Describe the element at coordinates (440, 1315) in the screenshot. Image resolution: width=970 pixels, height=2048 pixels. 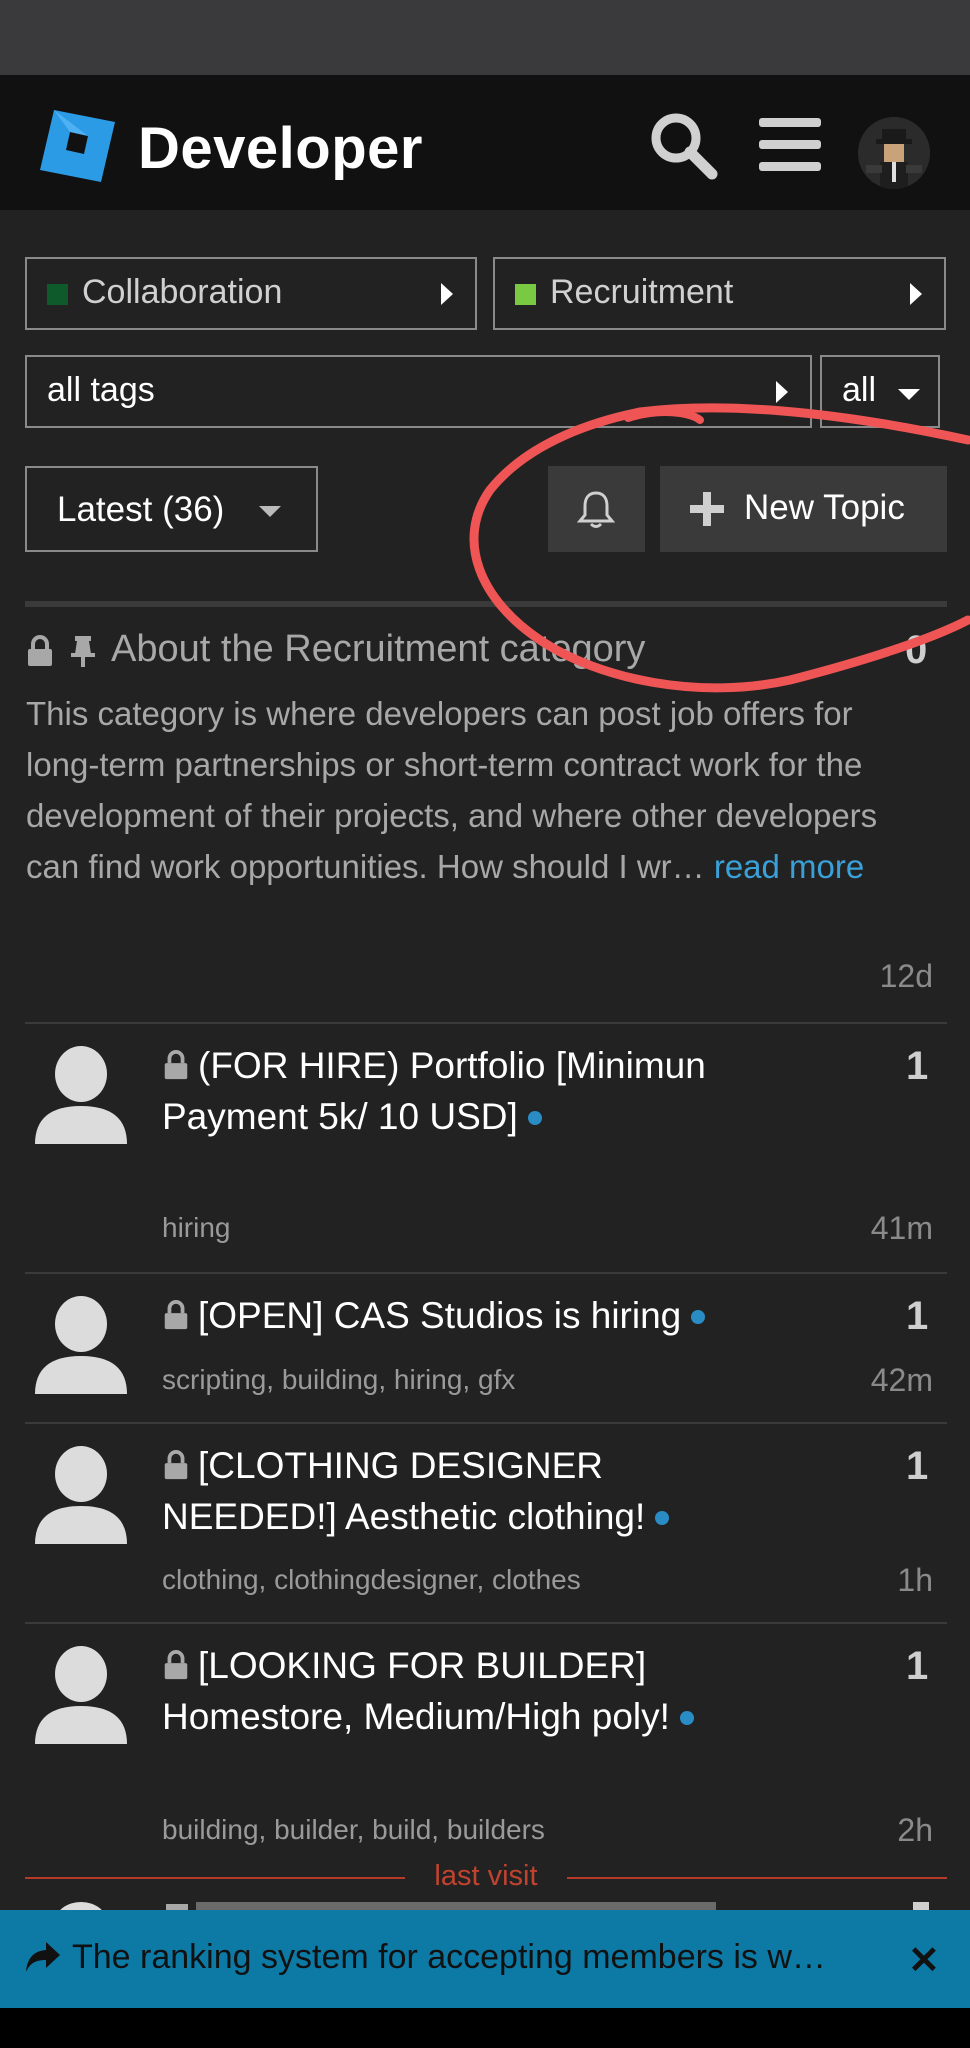
I see `topic-title-text: [OPEN] CAS Studios is hiring` at that location.